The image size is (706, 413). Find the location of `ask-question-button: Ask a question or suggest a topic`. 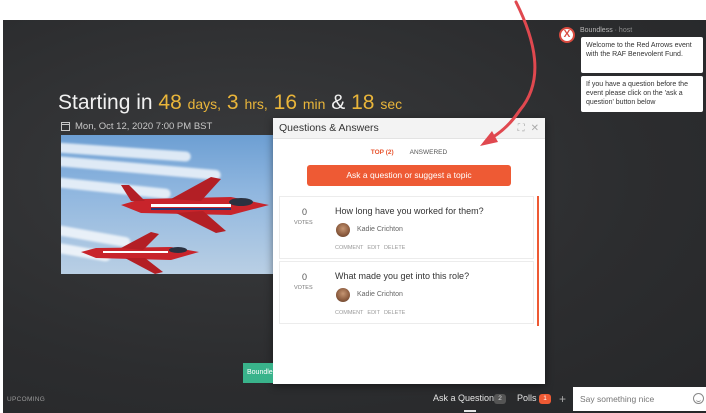

ask-question-button: Ask a question or suggest a topic is located at coordinates (409, 175).